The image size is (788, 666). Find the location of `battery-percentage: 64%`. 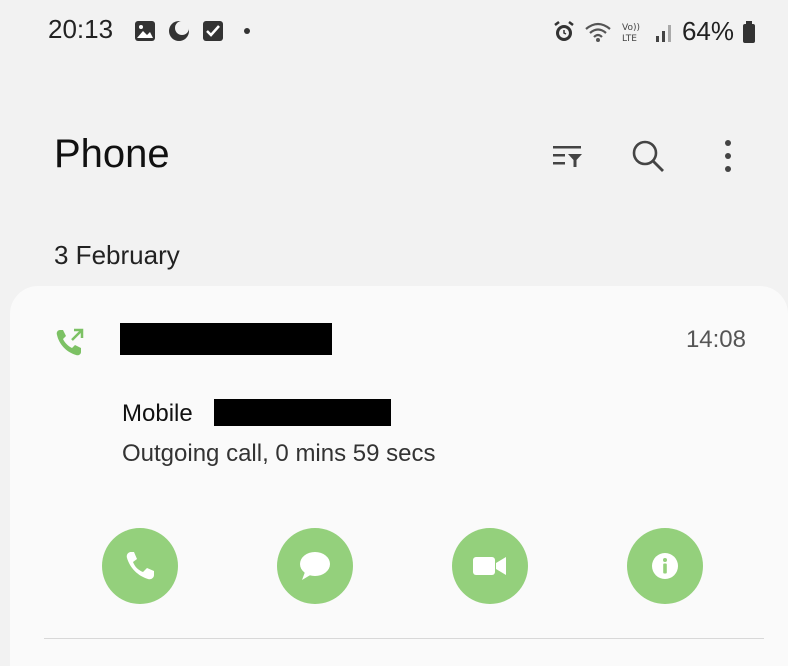

battery-percentage: 64% is located at coordinates (707, 31).